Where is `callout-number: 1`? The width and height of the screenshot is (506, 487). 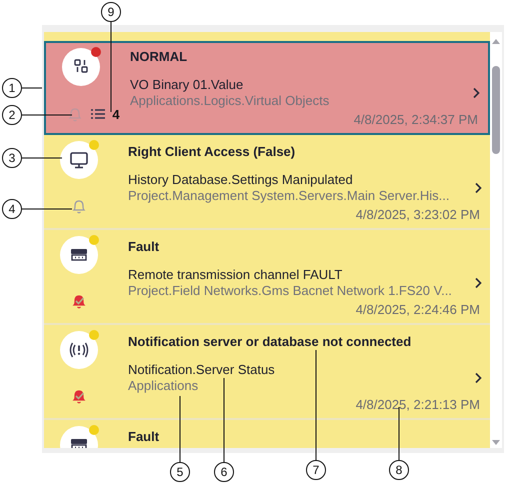 callout-number: 1 is located at coordinates (12, 88).